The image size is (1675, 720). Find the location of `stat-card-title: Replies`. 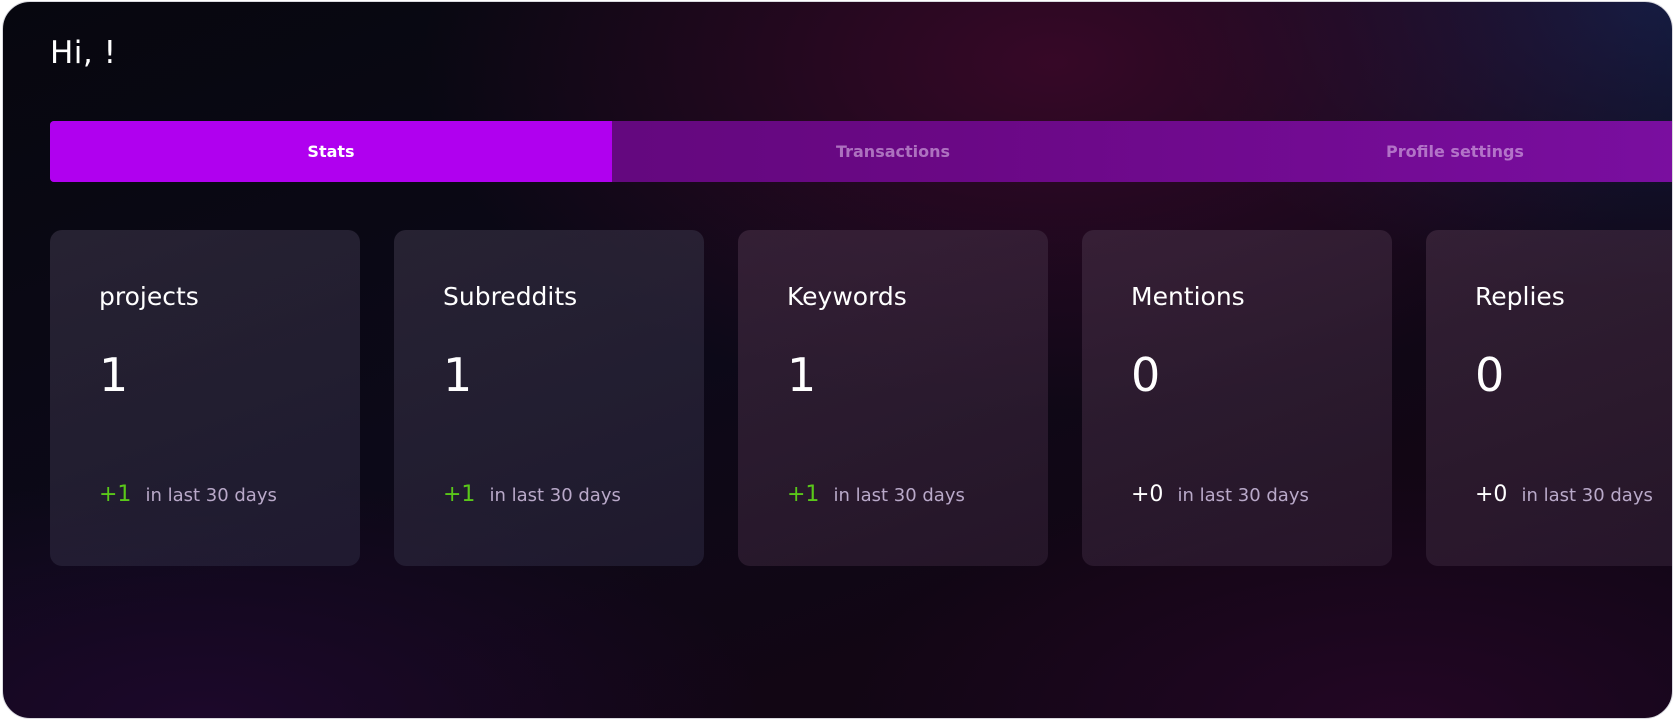

stat-card-title: Replies is located at coordinates (1520, 296).